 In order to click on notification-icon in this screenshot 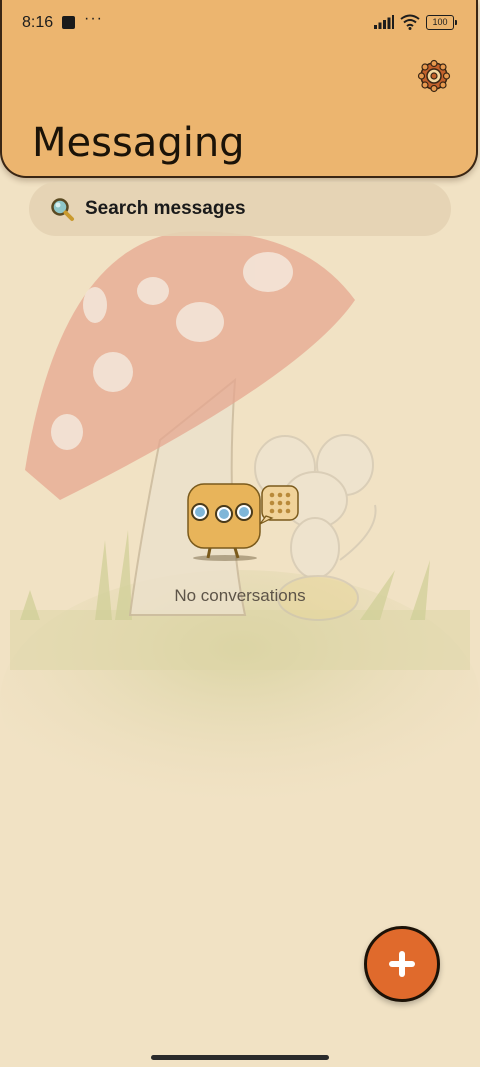, I will do `click(68, 22)`.